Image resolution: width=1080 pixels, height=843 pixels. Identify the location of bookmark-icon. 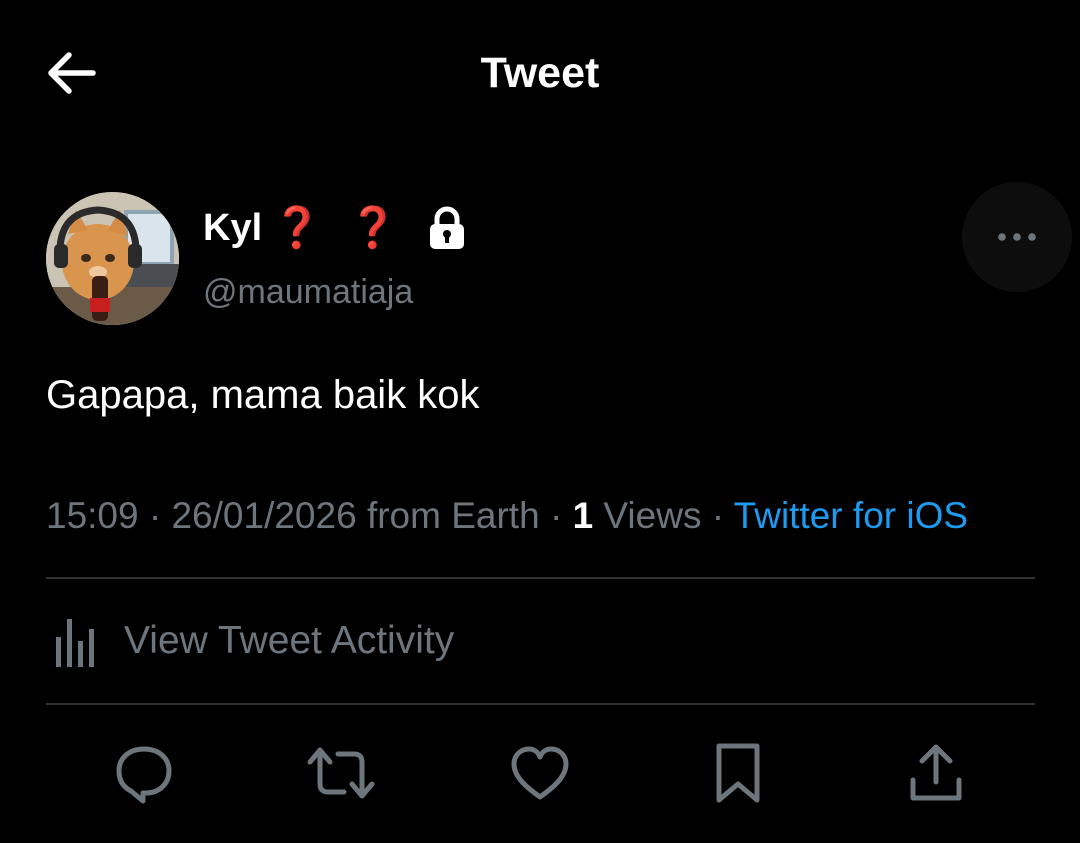
(738, 773).